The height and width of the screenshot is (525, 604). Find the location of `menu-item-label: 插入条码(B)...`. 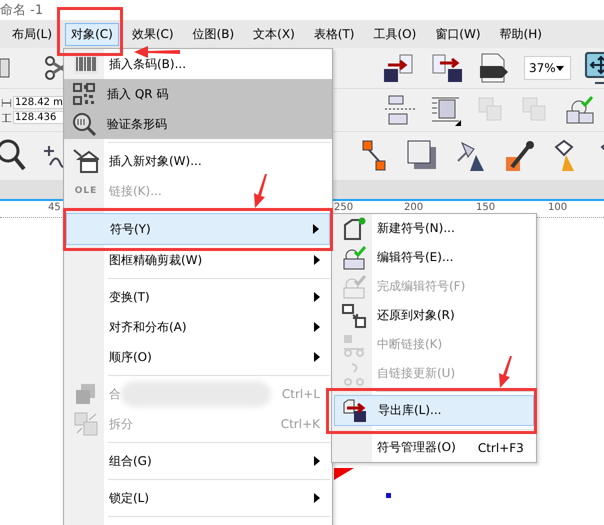

menu-item-label: 插入条码(B)... is located at coordinates (147, 64).